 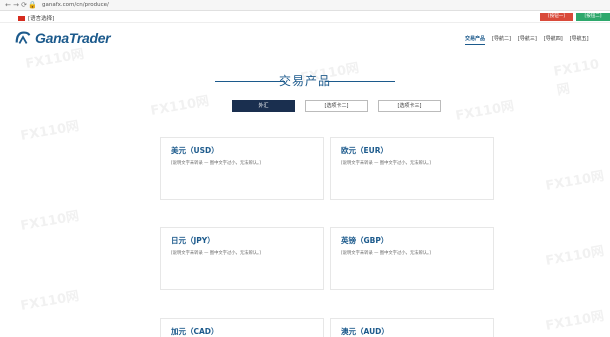 I want to click on top-bar: [语言选择] [按钮一] [按钮二], so click(x=305, y=17).